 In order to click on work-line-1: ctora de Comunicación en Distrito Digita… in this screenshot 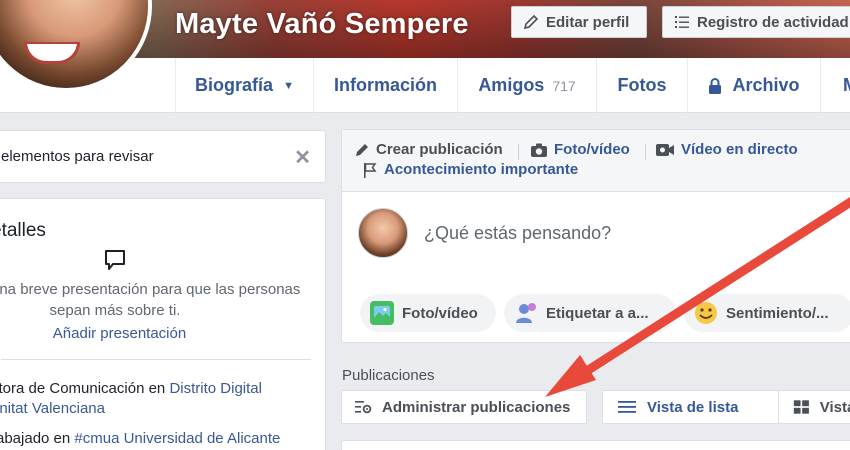, I will do `click(131, 389)`.